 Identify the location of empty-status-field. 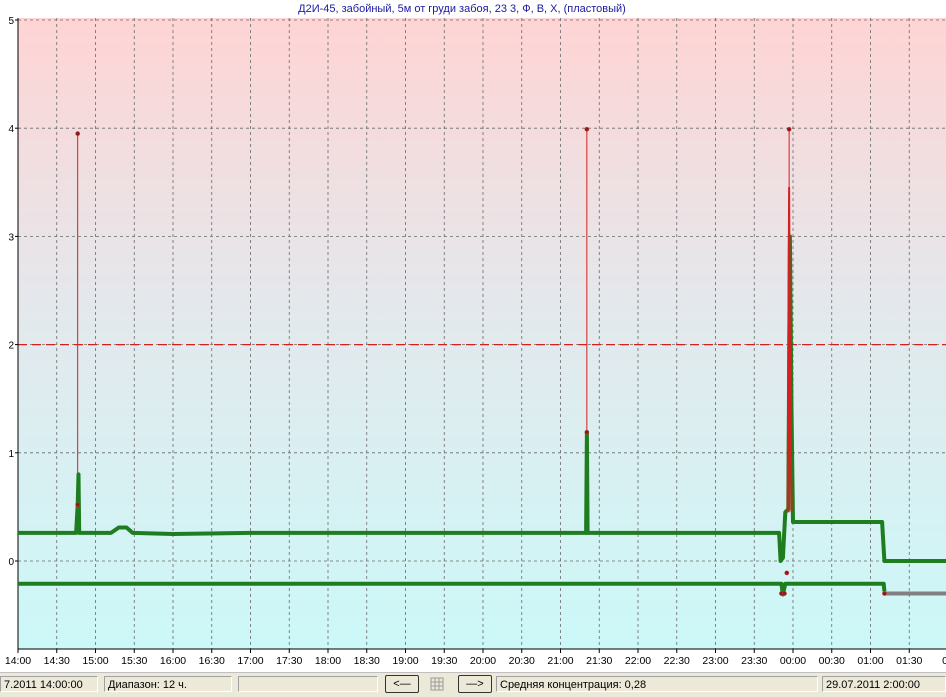
(308, 684).